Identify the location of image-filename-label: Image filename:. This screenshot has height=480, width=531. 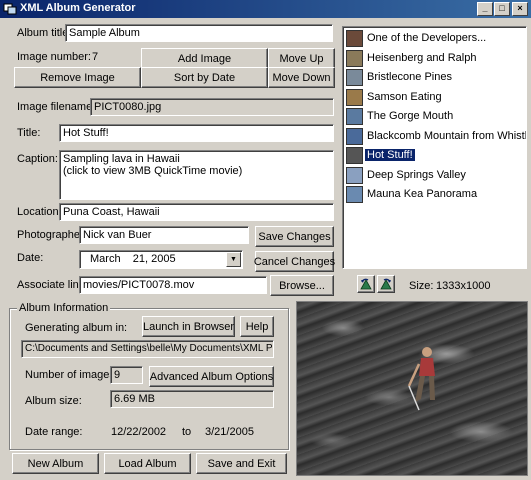
(56, 107).